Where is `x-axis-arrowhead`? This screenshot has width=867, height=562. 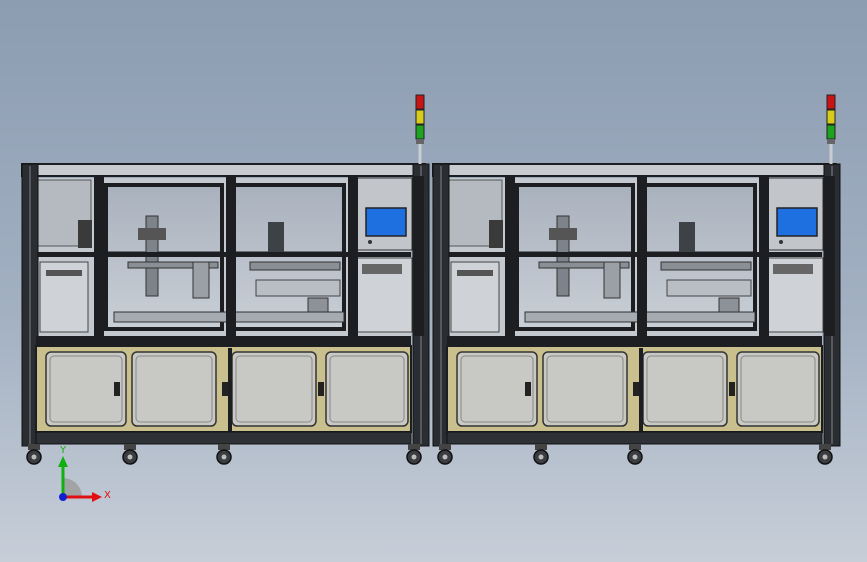
x-axis-arrowhead is located at coordinates (97, 497).